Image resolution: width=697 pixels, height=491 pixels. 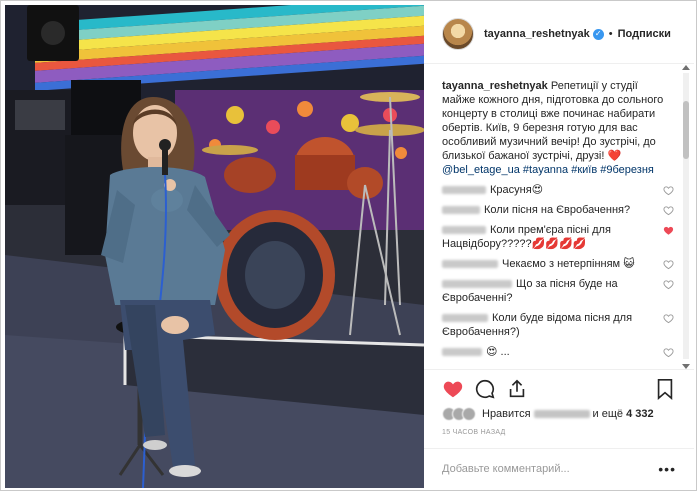 What do you see at coordinates (559, 388) in the screenshot?
I see `action-bar` at bounding box center [559, 388].